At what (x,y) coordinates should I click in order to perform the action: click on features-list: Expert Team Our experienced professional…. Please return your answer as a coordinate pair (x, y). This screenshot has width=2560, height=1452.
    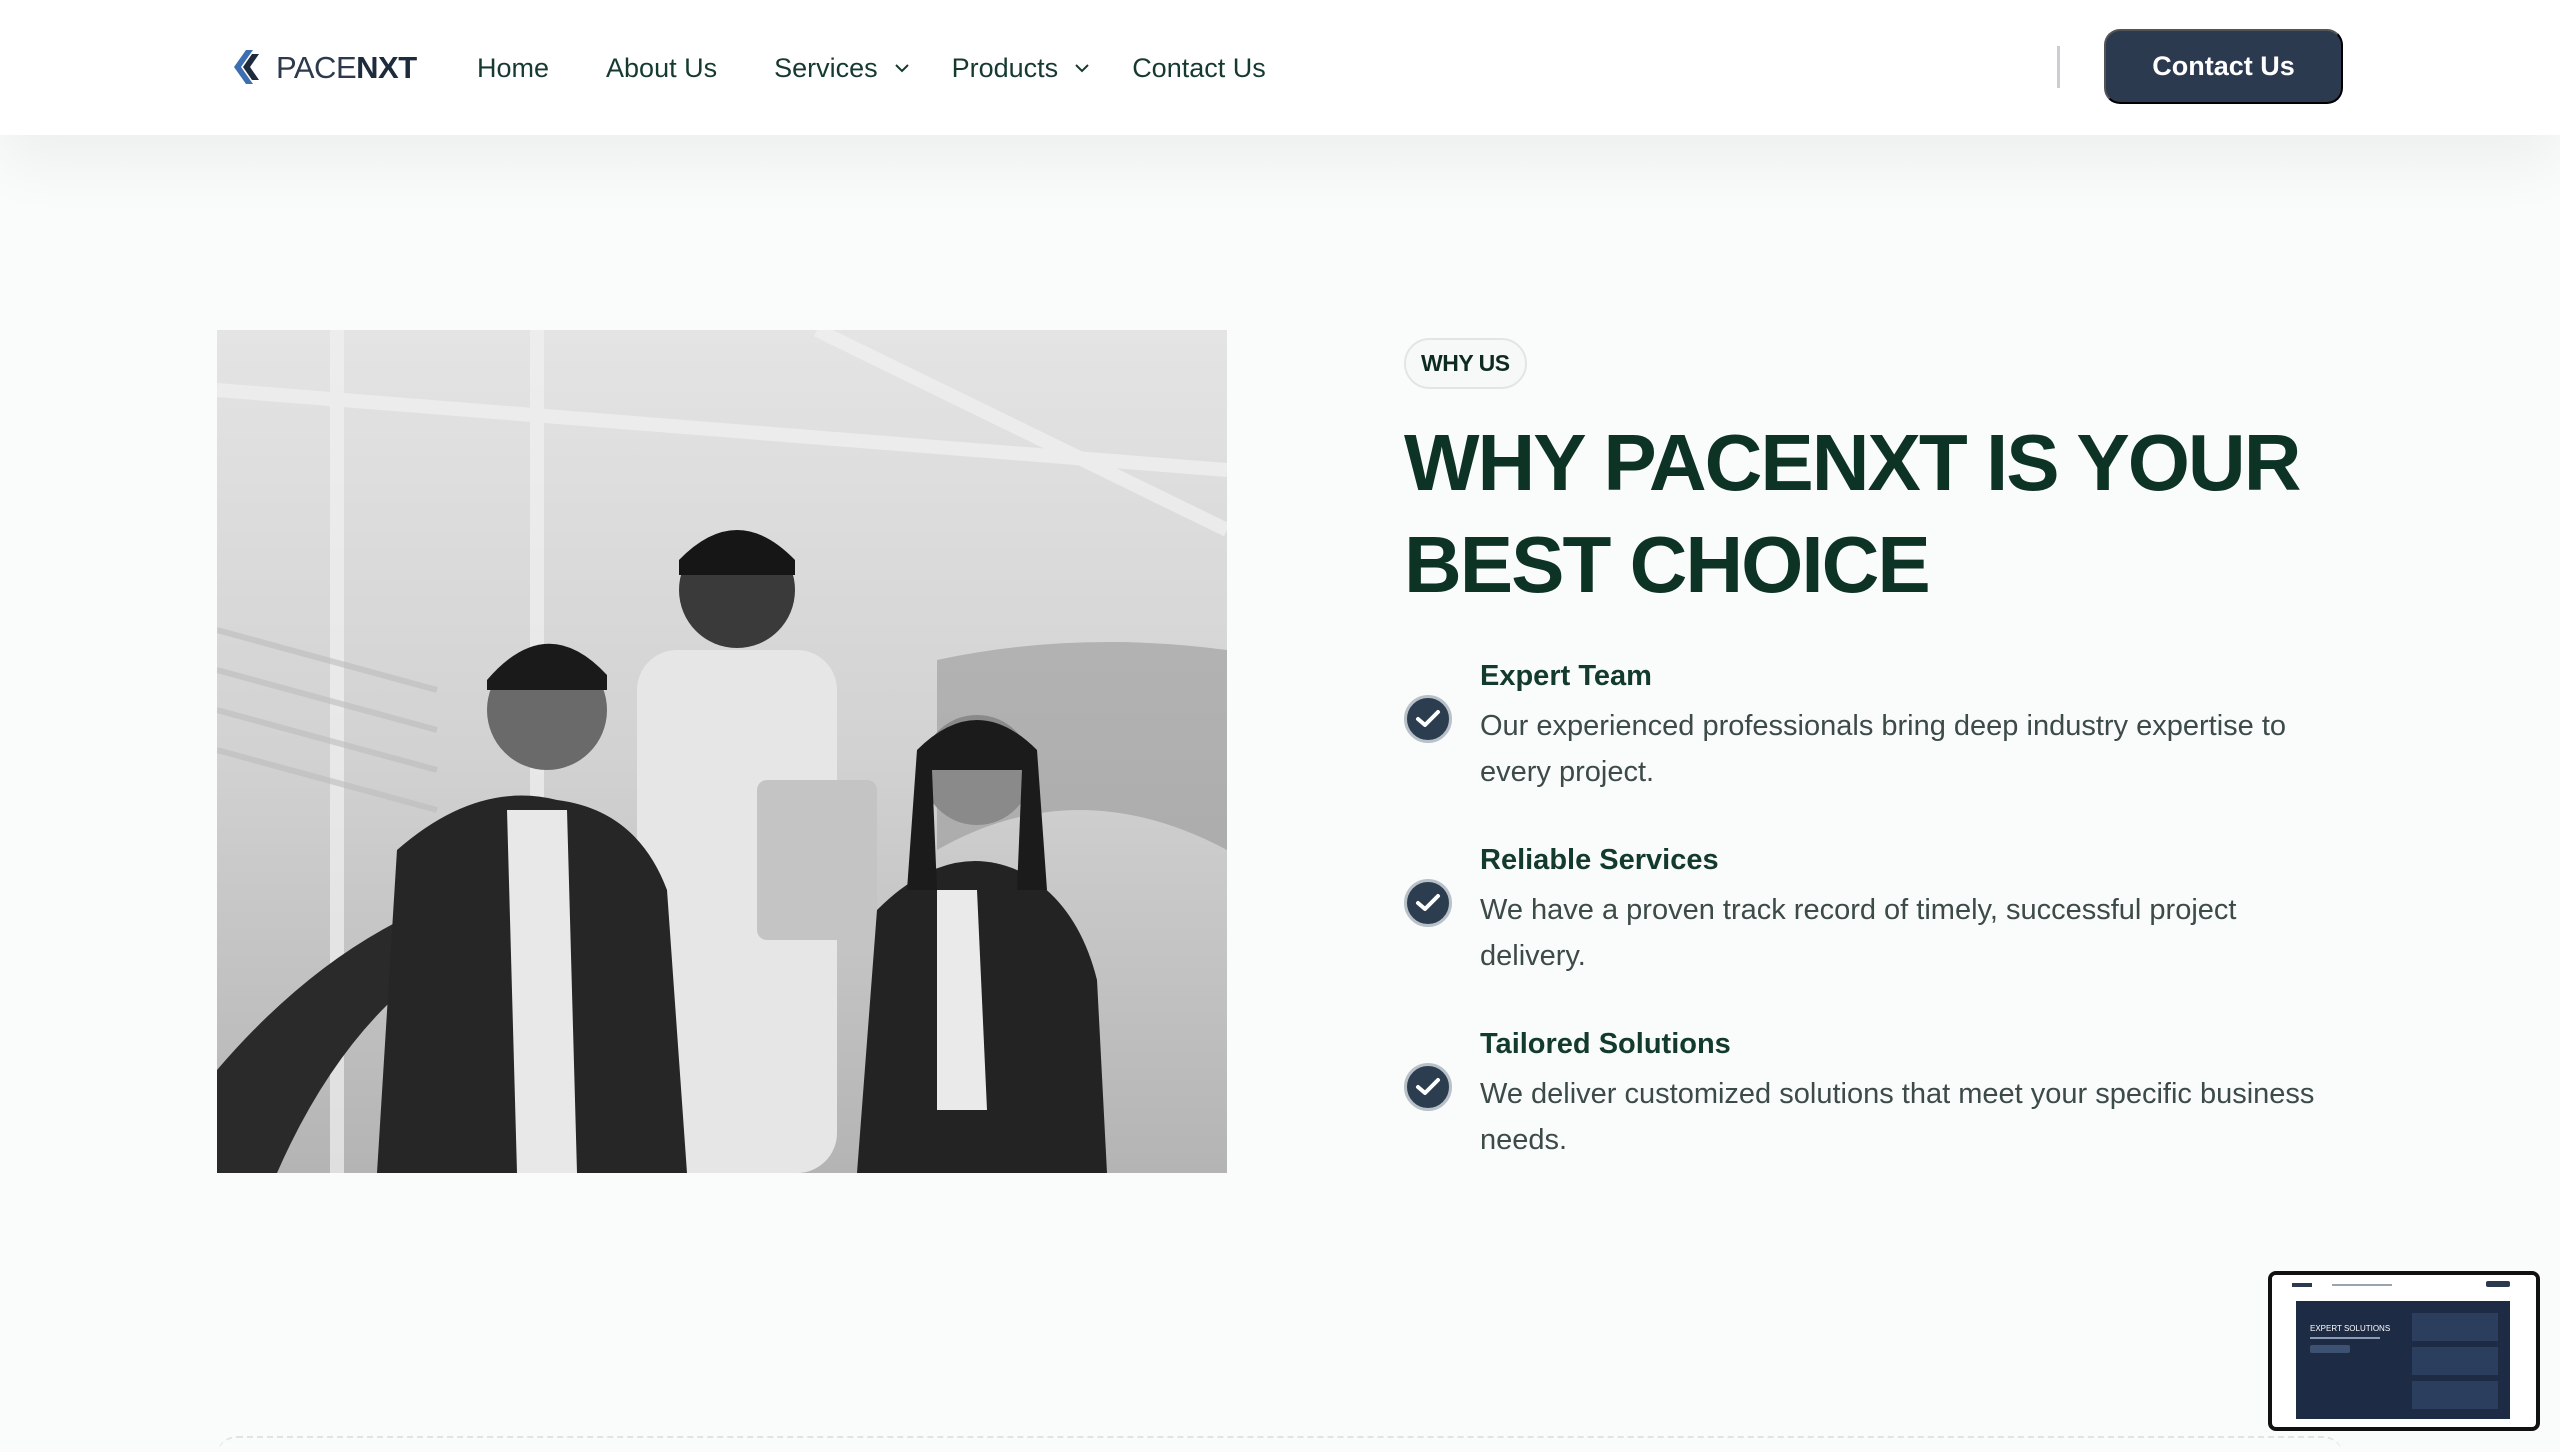
    Looking at the image, I should click on (1874, 931).